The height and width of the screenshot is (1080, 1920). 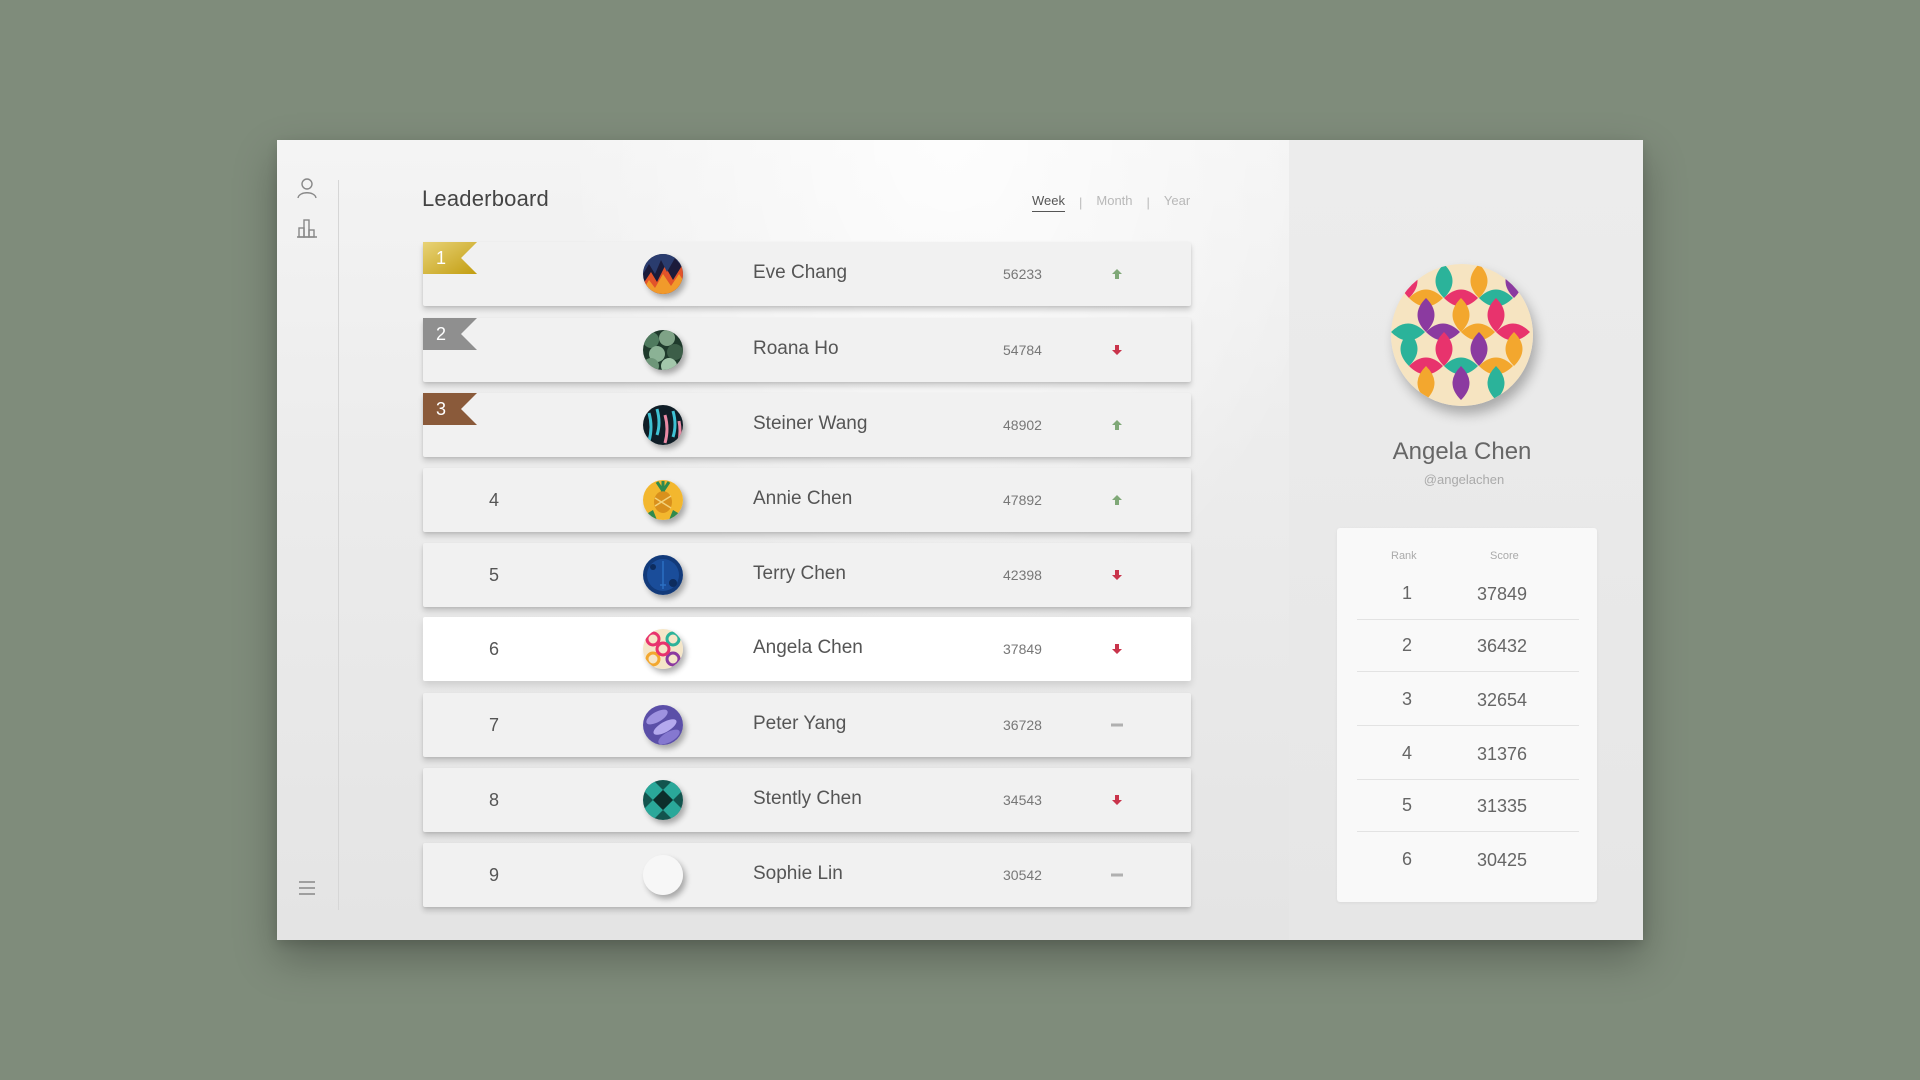 What do you see at coordinates (493, 875) in the screenshot?
I see `rank-number: 9` at bounding box center [493, 875].